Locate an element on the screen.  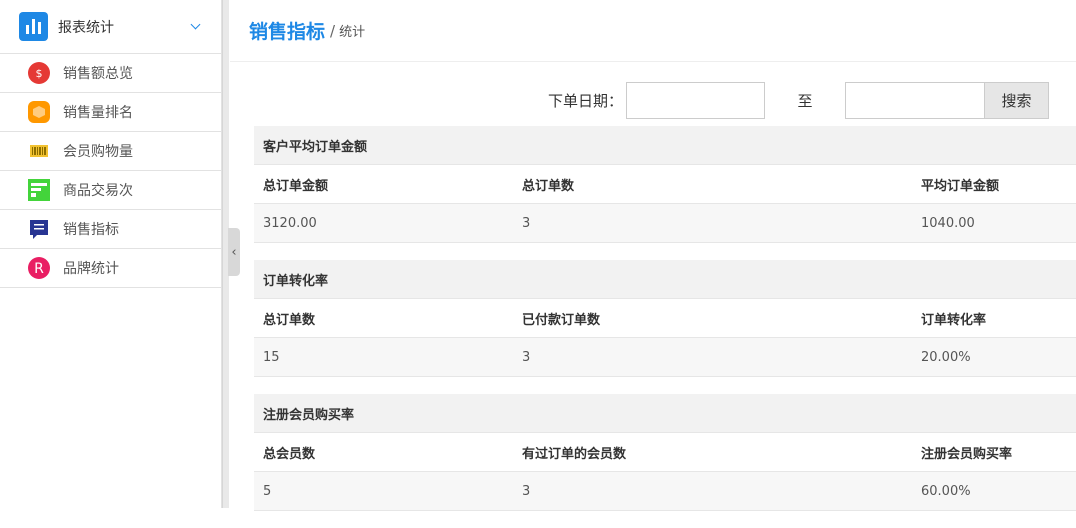
page-header: 销售指标 / 统计 is located at coordinates (653, 31).